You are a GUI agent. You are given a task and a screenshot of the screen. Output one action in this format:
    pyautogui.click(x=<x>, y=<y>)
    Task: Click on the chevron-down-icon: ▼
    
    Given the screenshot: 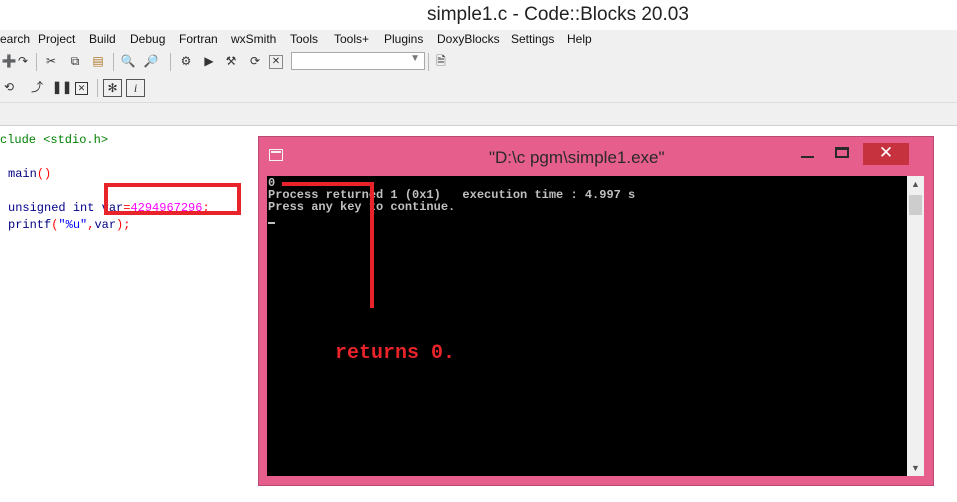 What is the action you would take?
    pyautogui.click(x=415, y=58)
    